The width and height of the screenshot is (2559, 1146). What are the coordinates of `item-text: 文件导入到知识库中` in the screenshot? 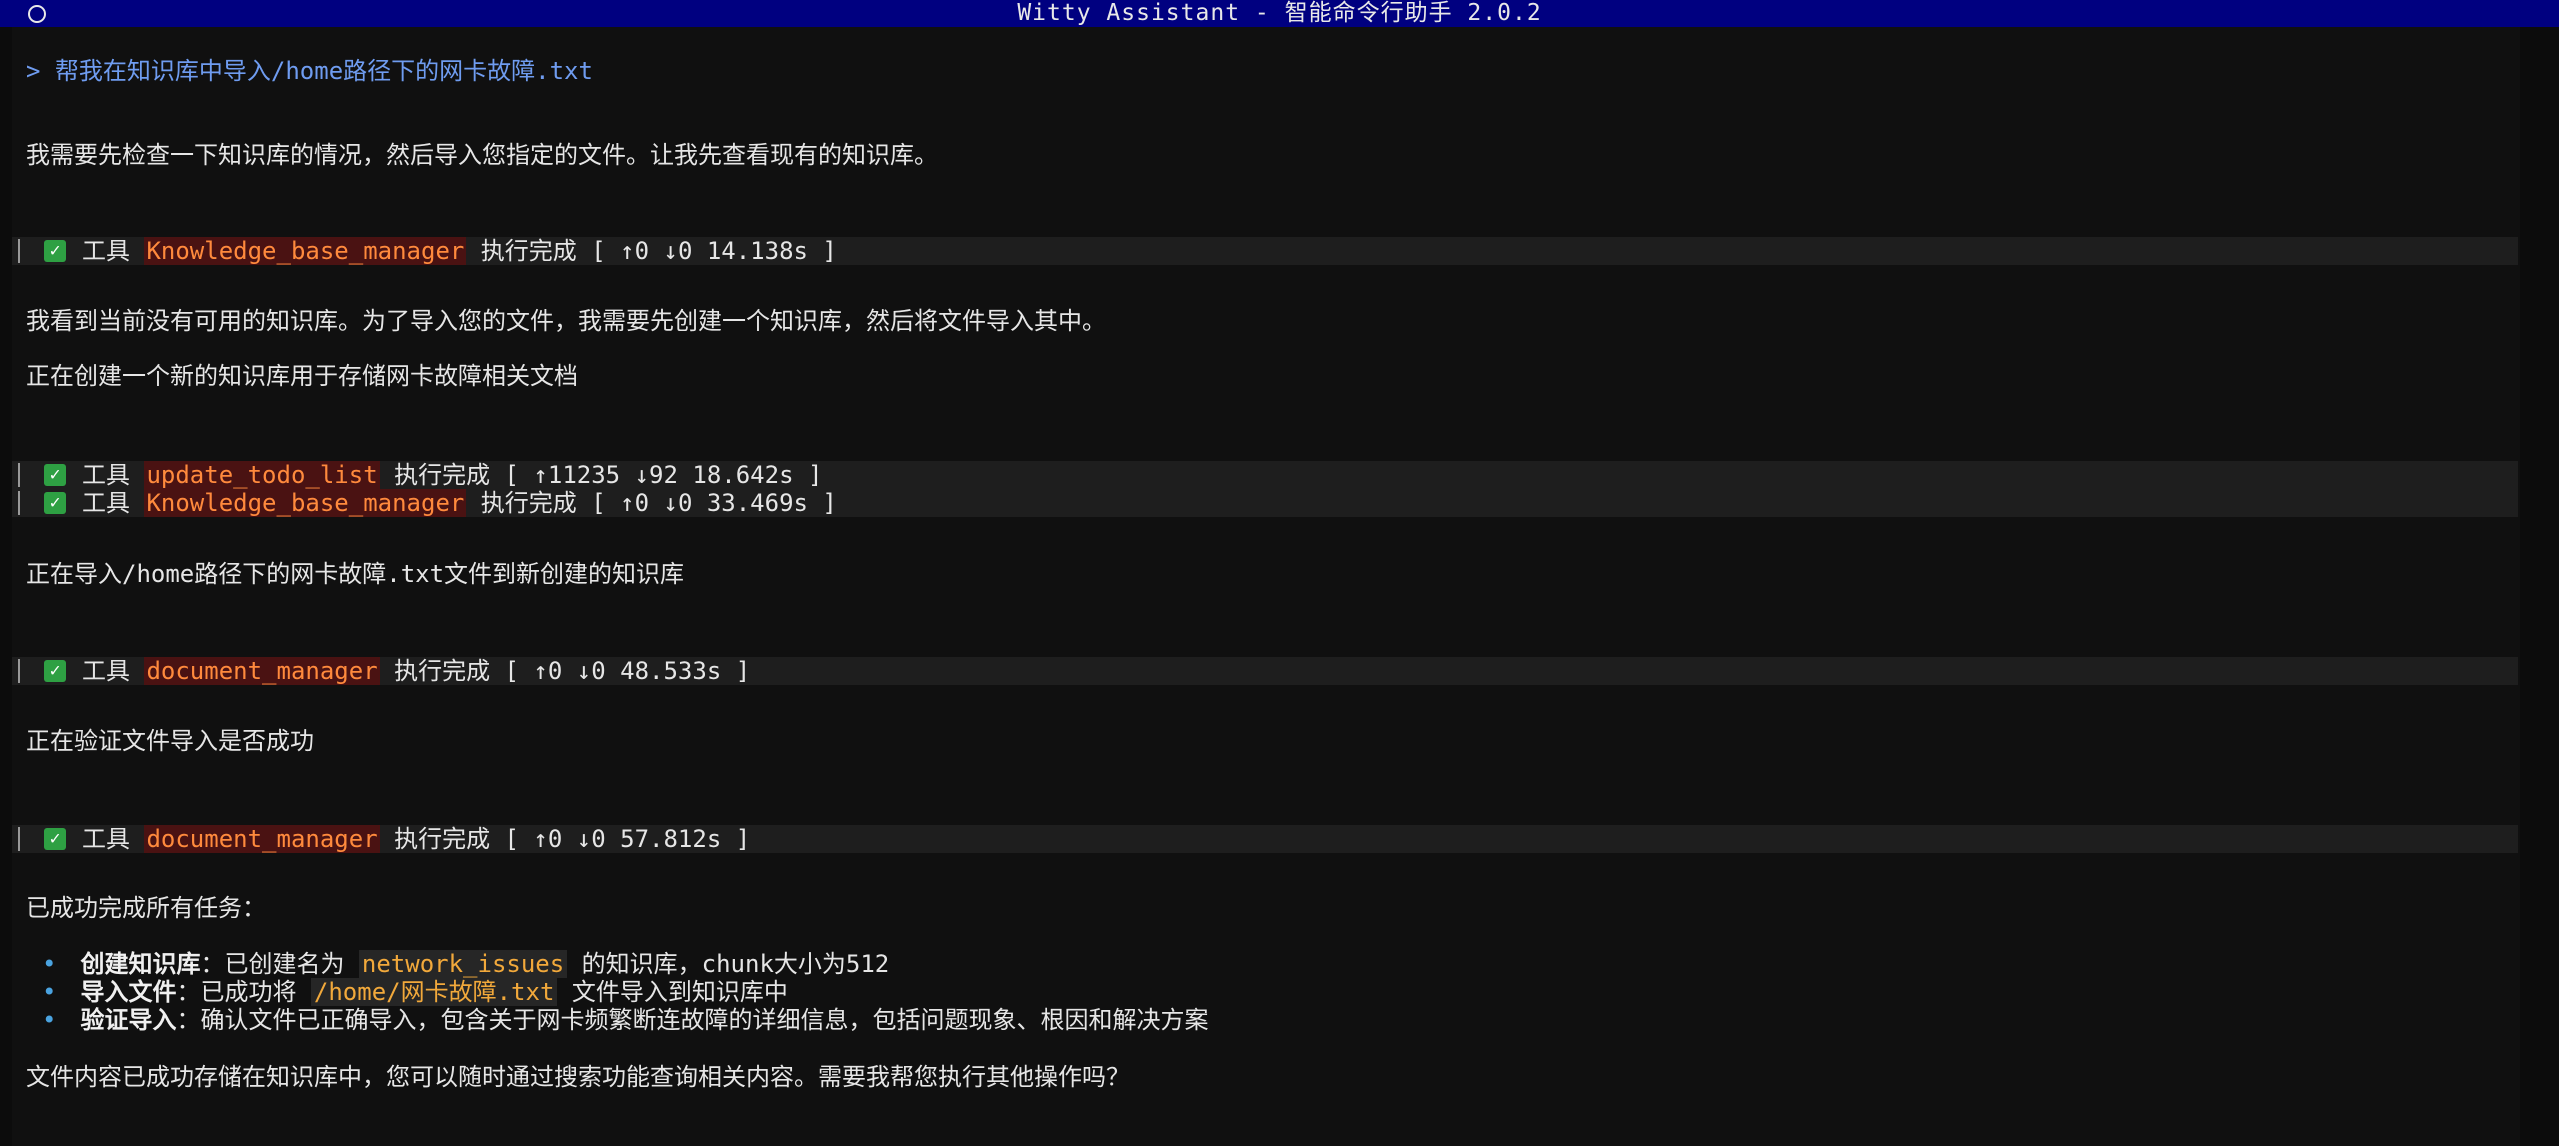 It's located at (672, 992).